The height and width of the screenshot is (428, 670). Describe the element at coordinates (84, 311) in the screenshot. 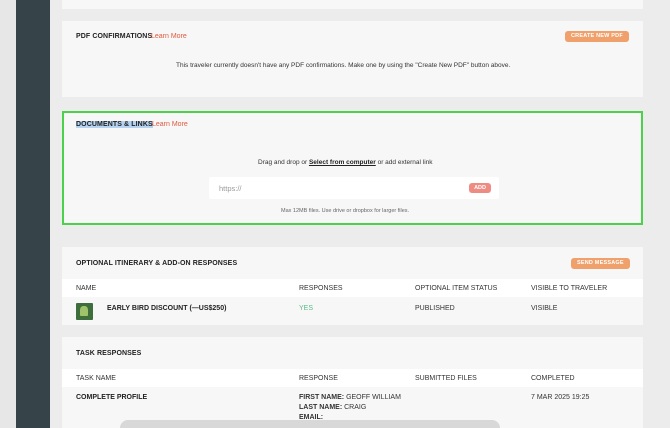

I see `addon-thumbnail` at that location.